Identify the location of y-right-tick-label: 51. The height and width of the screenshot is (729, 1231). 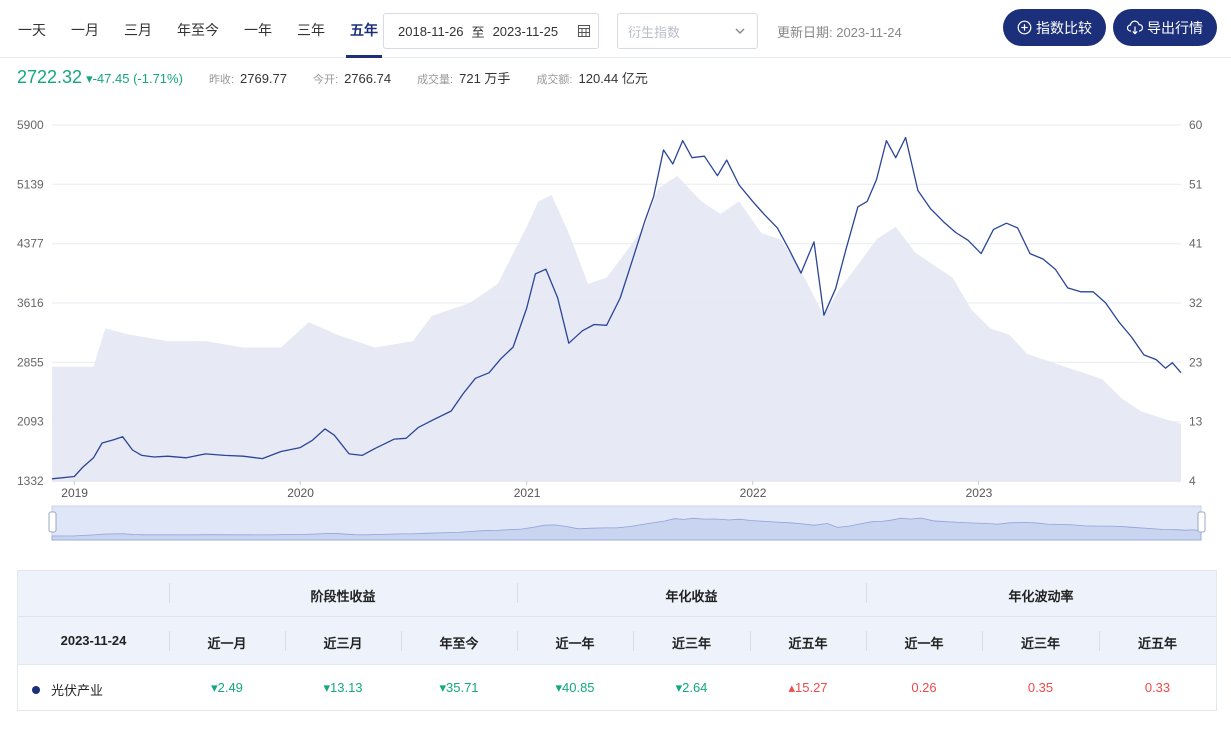
(1196, 184).